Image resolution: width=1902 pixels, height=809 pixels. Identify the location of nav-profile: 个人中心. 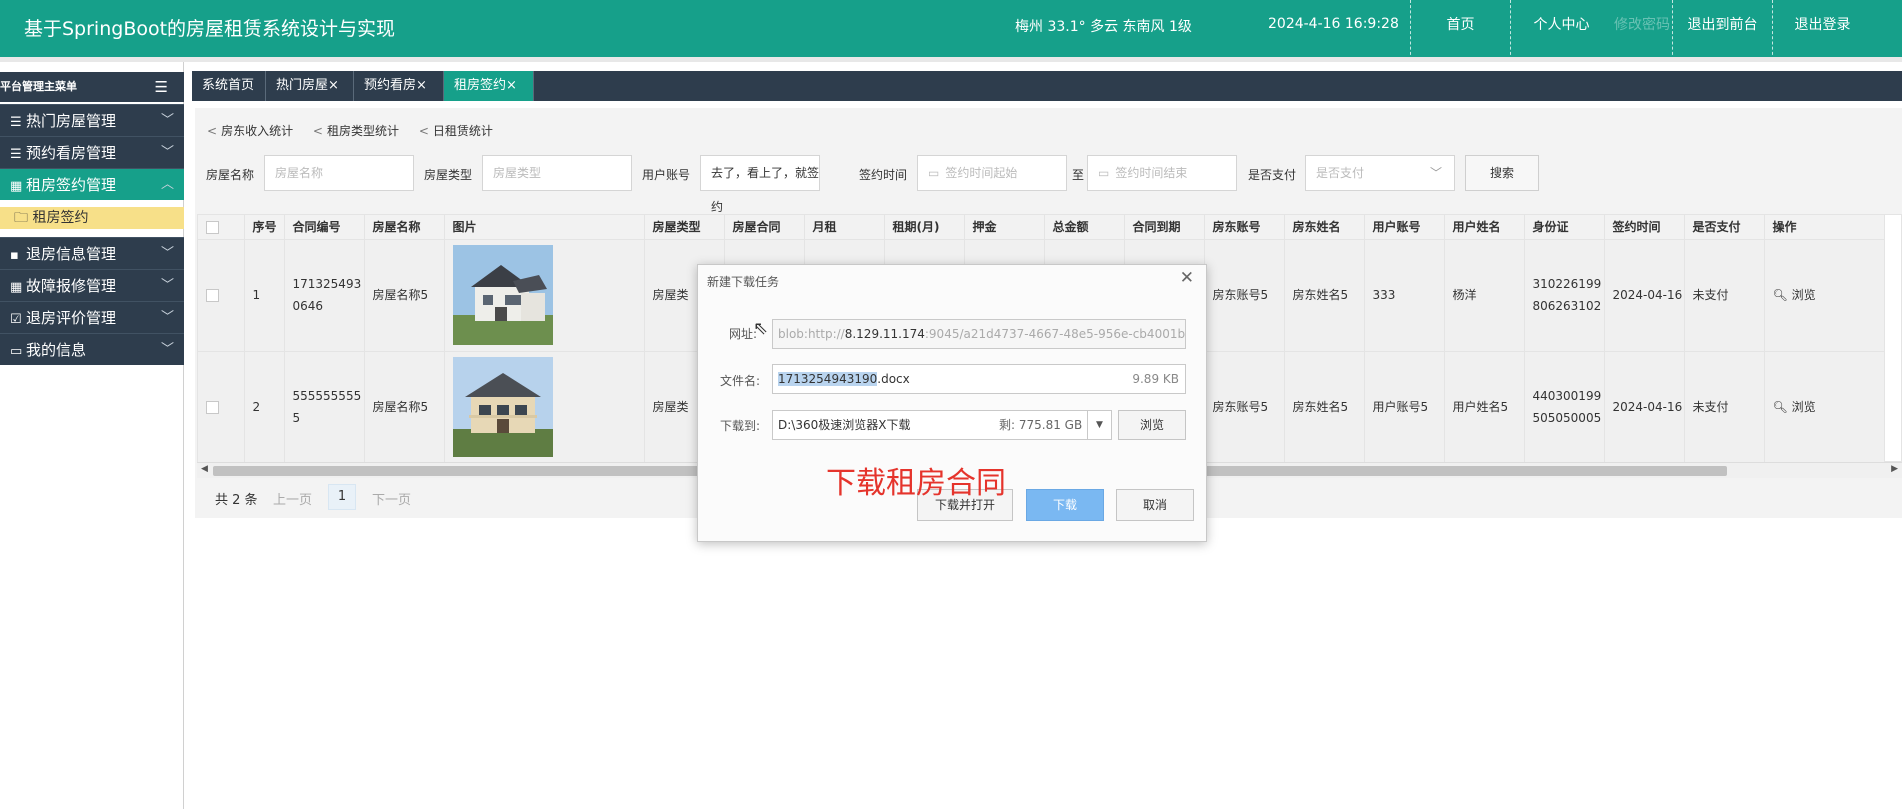
(1561, 30).